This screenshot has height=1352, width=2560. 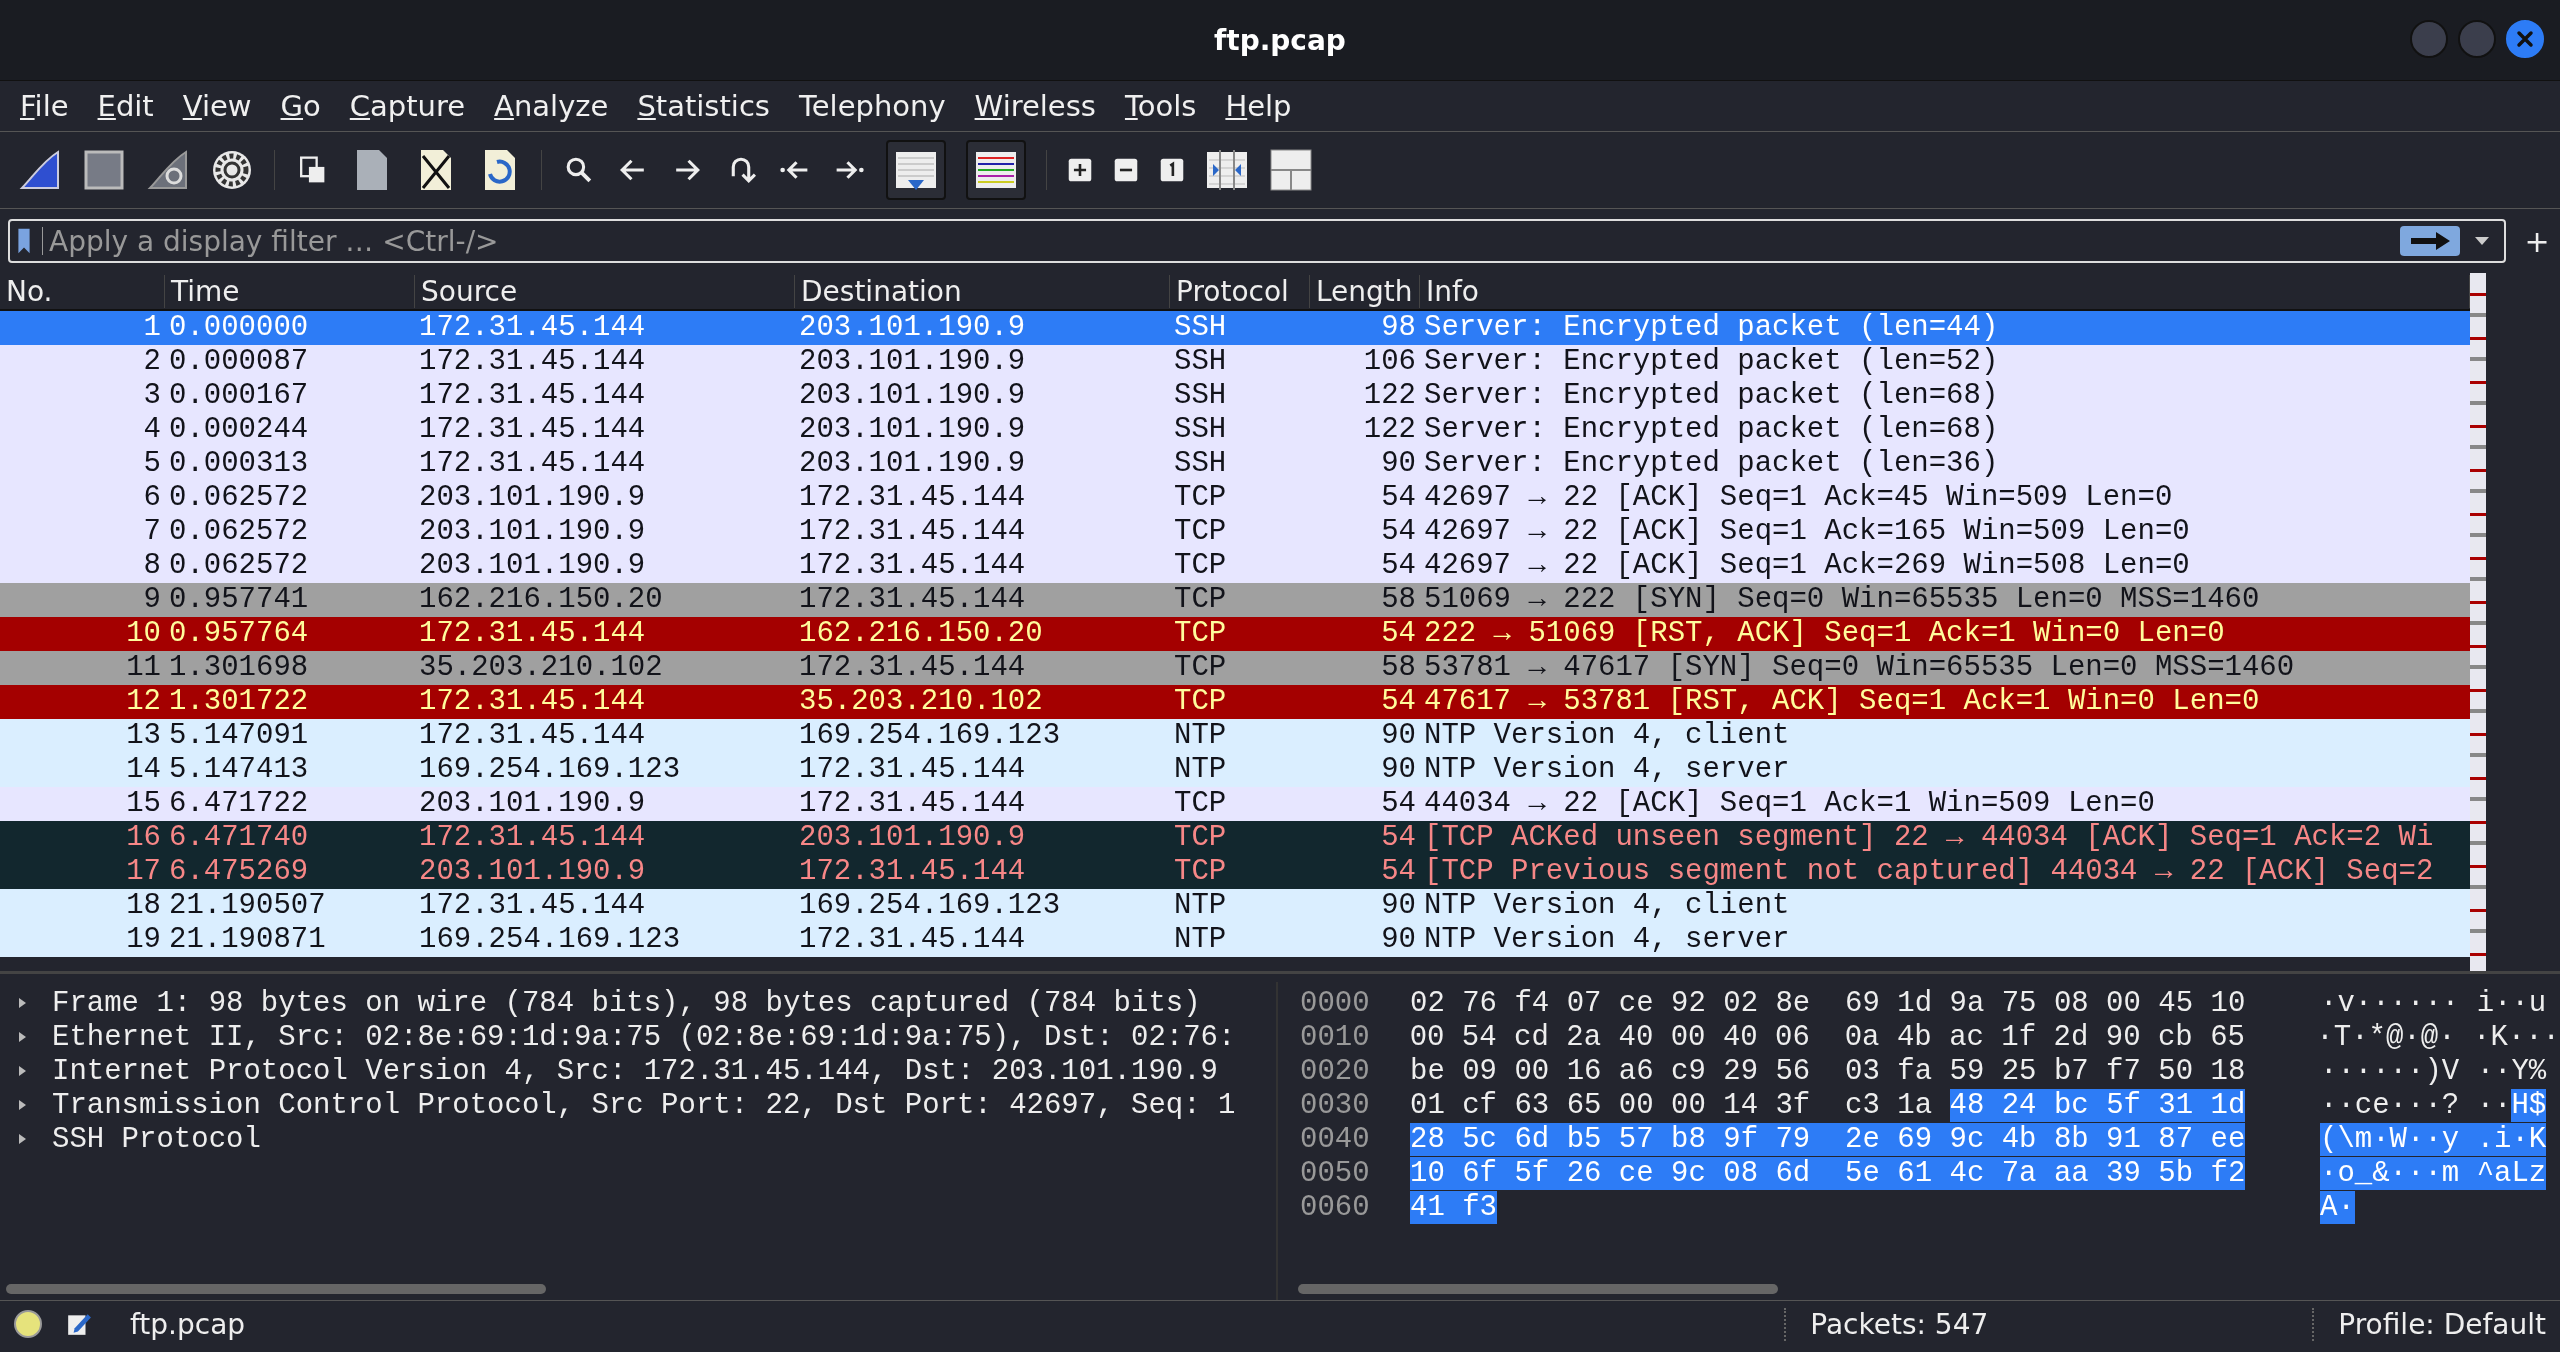 I want to click on settings-icon, so click(x=232, y=170).